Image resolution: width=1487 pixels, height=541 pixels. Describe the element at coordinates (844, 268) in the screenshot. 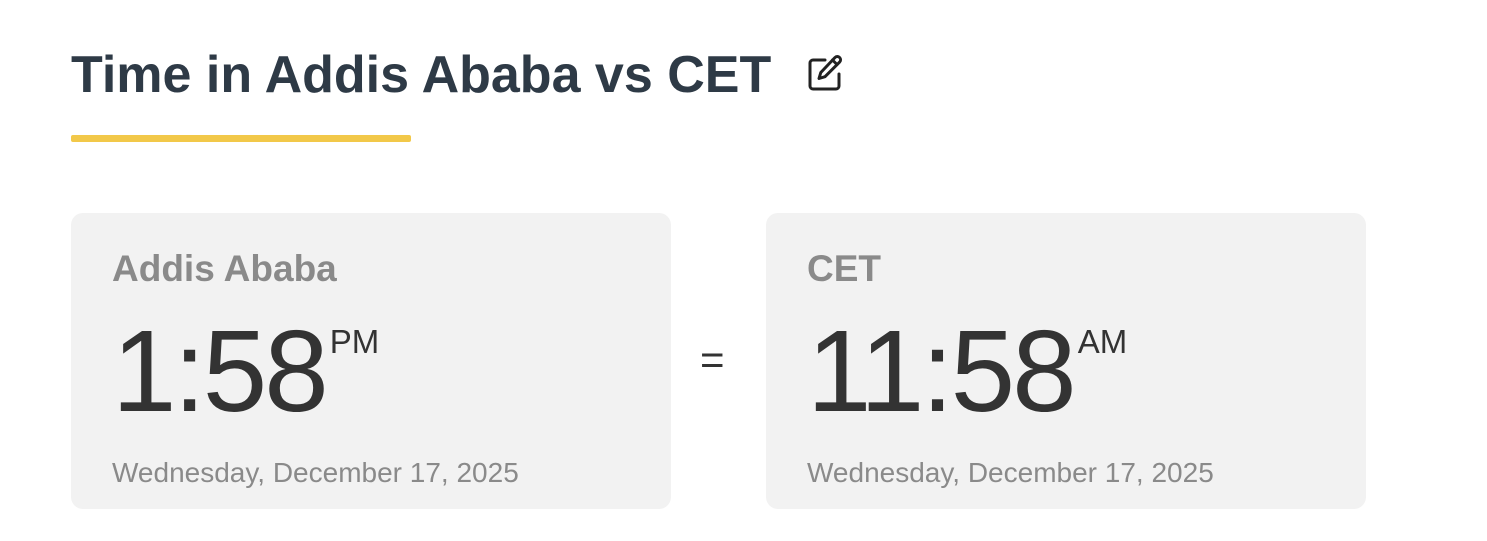

I see `target-zone-name: CET` at that location.